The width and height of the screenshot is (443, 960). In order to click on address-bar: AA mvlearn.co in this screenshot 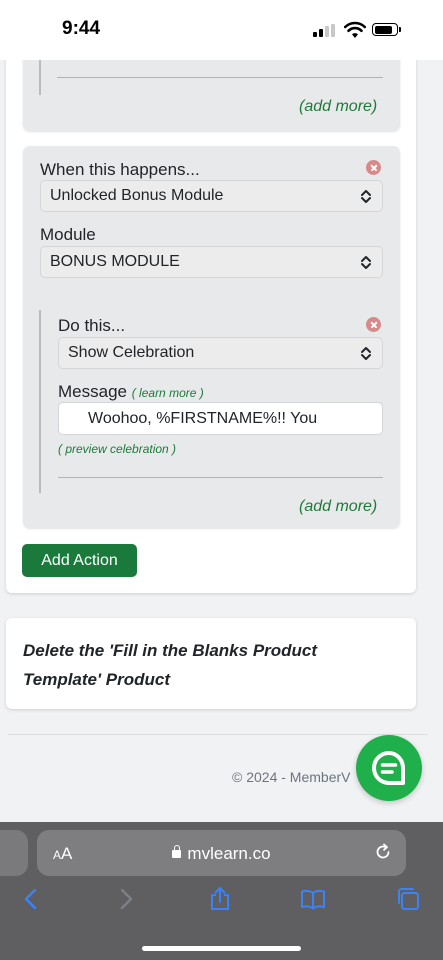, I will do `click(221, 853)`.